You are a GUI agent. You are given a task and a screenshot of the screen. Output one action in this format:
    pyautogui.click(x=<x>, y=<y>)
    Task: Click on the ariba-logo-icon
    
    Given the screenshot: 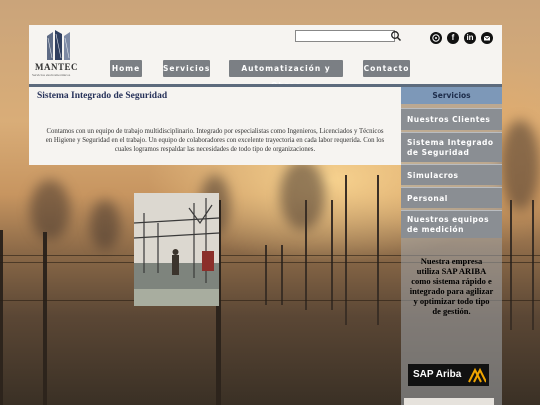 What is the action you would take?
    pyautogui.click(x=477, y=375)
    